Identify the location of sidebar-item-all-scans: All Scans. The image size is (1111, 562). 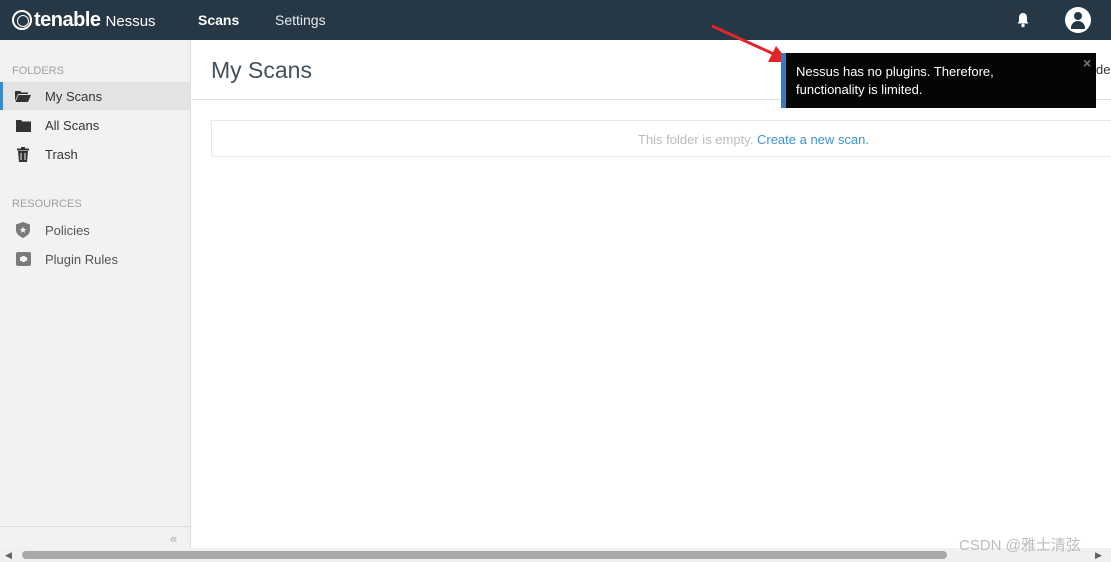
(95, 125).